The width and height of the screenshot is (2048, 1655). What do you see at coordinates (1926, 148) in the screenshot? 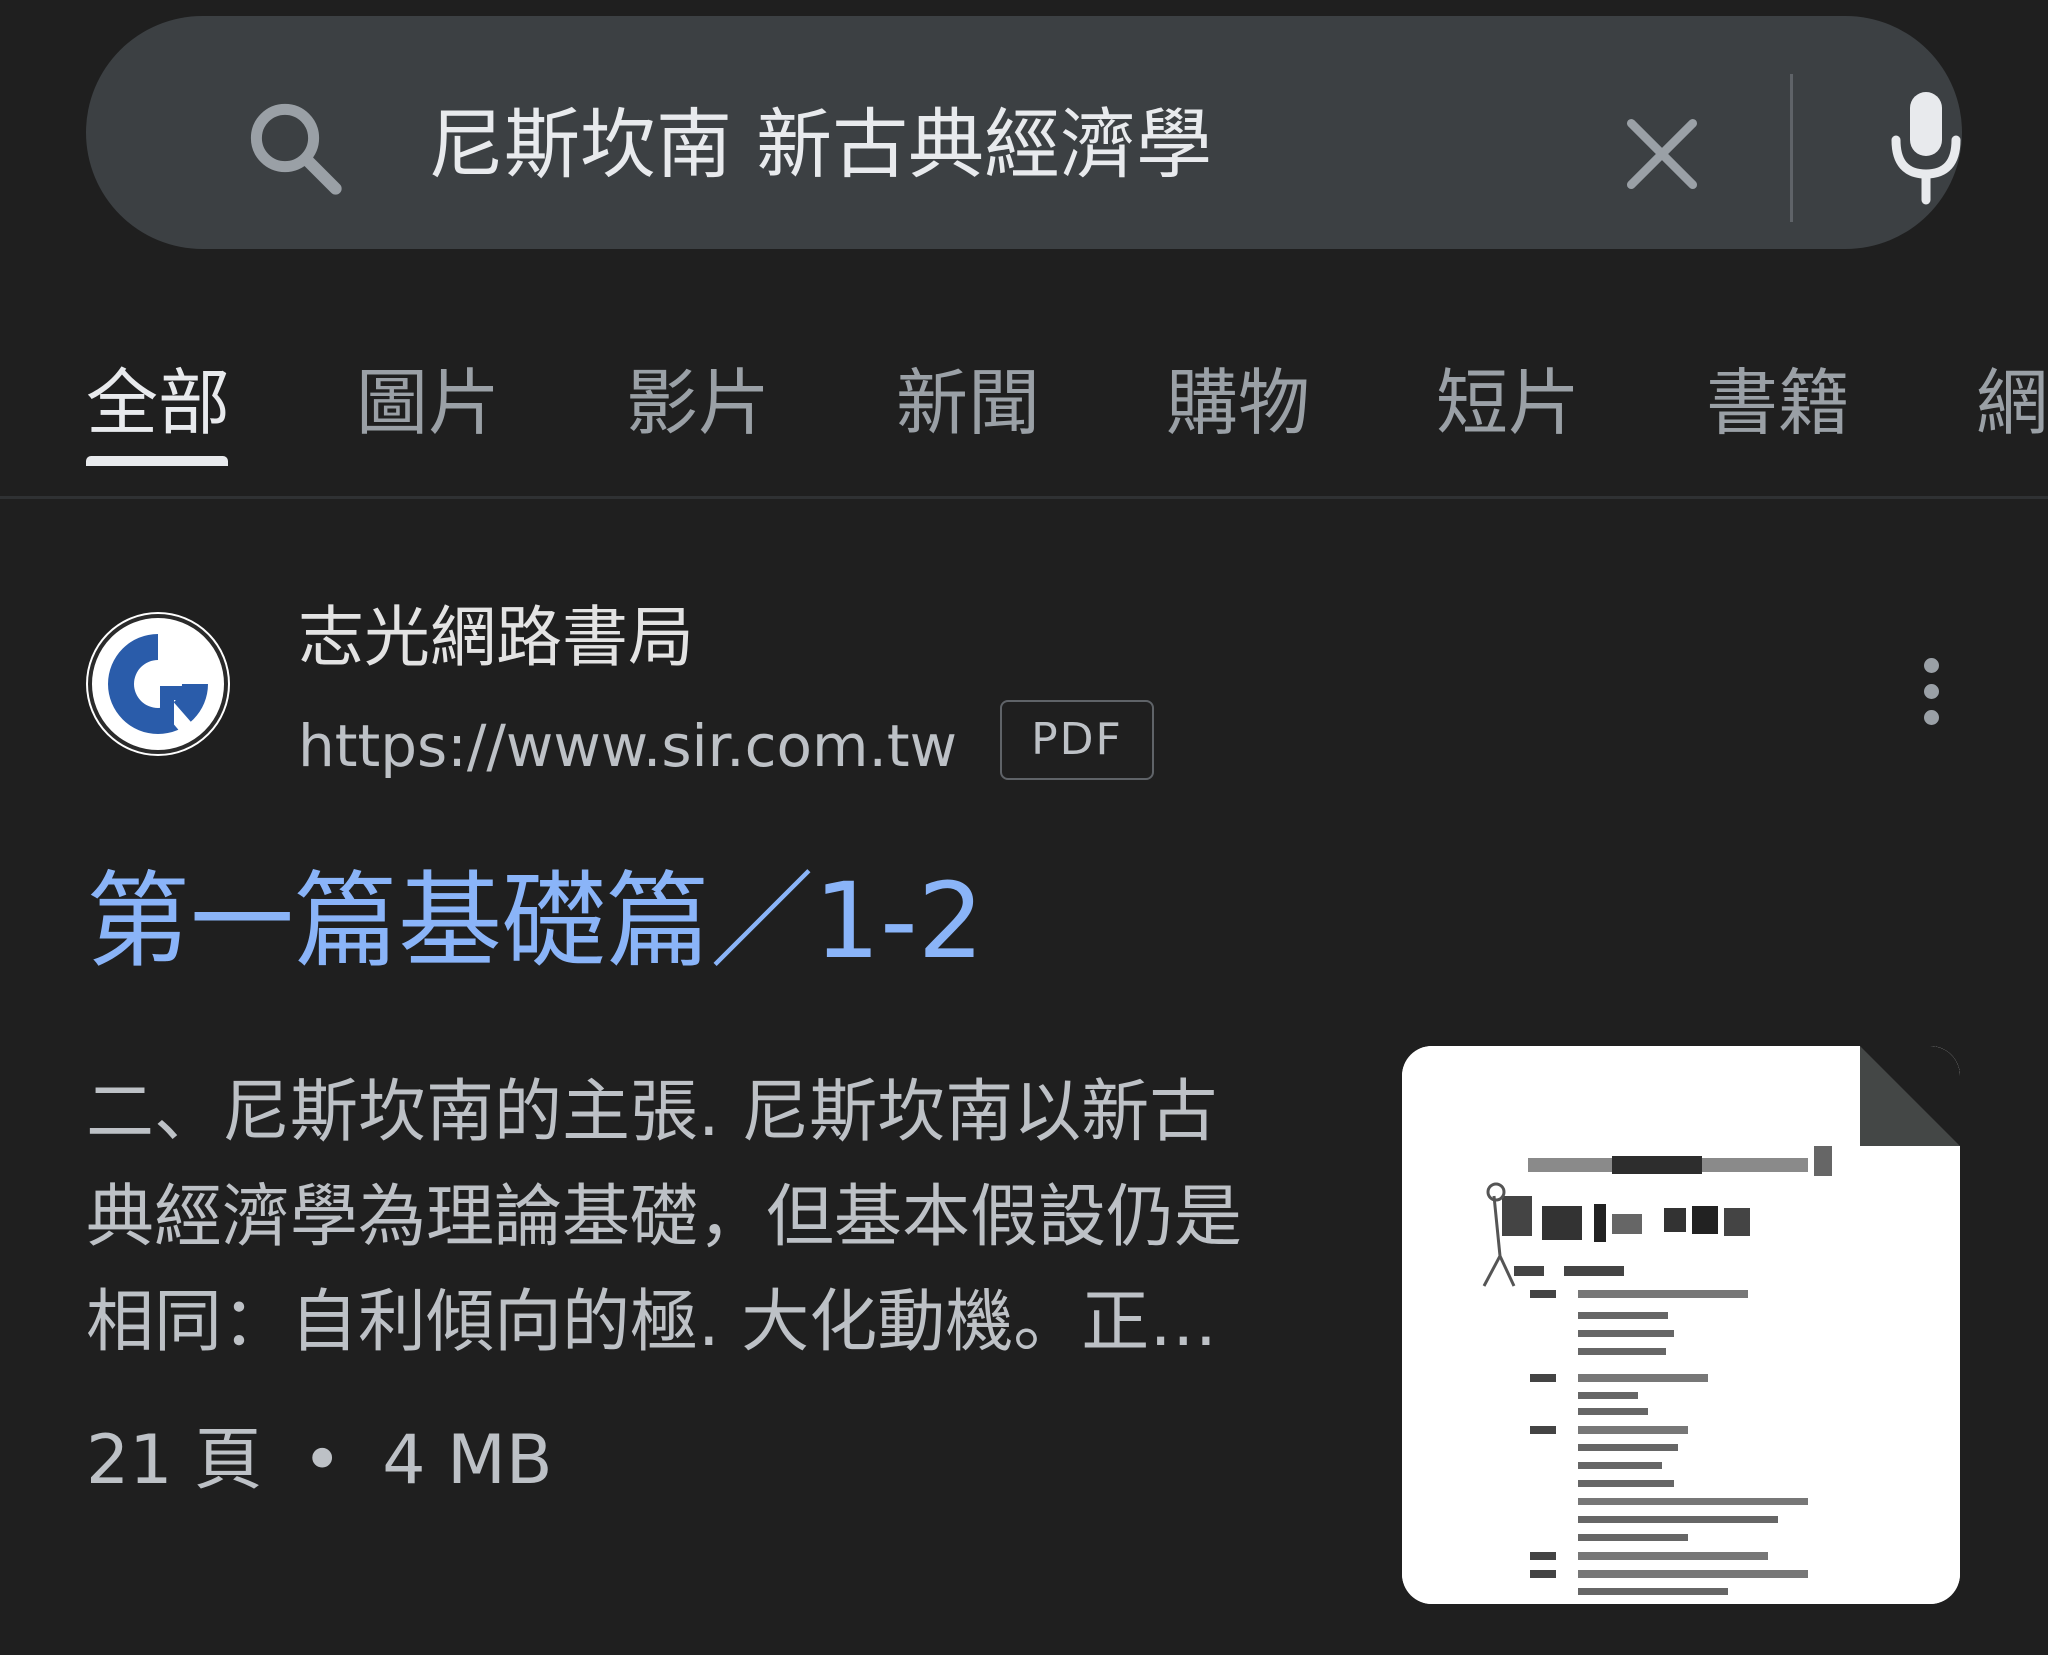
I see `microphone-icon` at bounding box center [1926, 148].